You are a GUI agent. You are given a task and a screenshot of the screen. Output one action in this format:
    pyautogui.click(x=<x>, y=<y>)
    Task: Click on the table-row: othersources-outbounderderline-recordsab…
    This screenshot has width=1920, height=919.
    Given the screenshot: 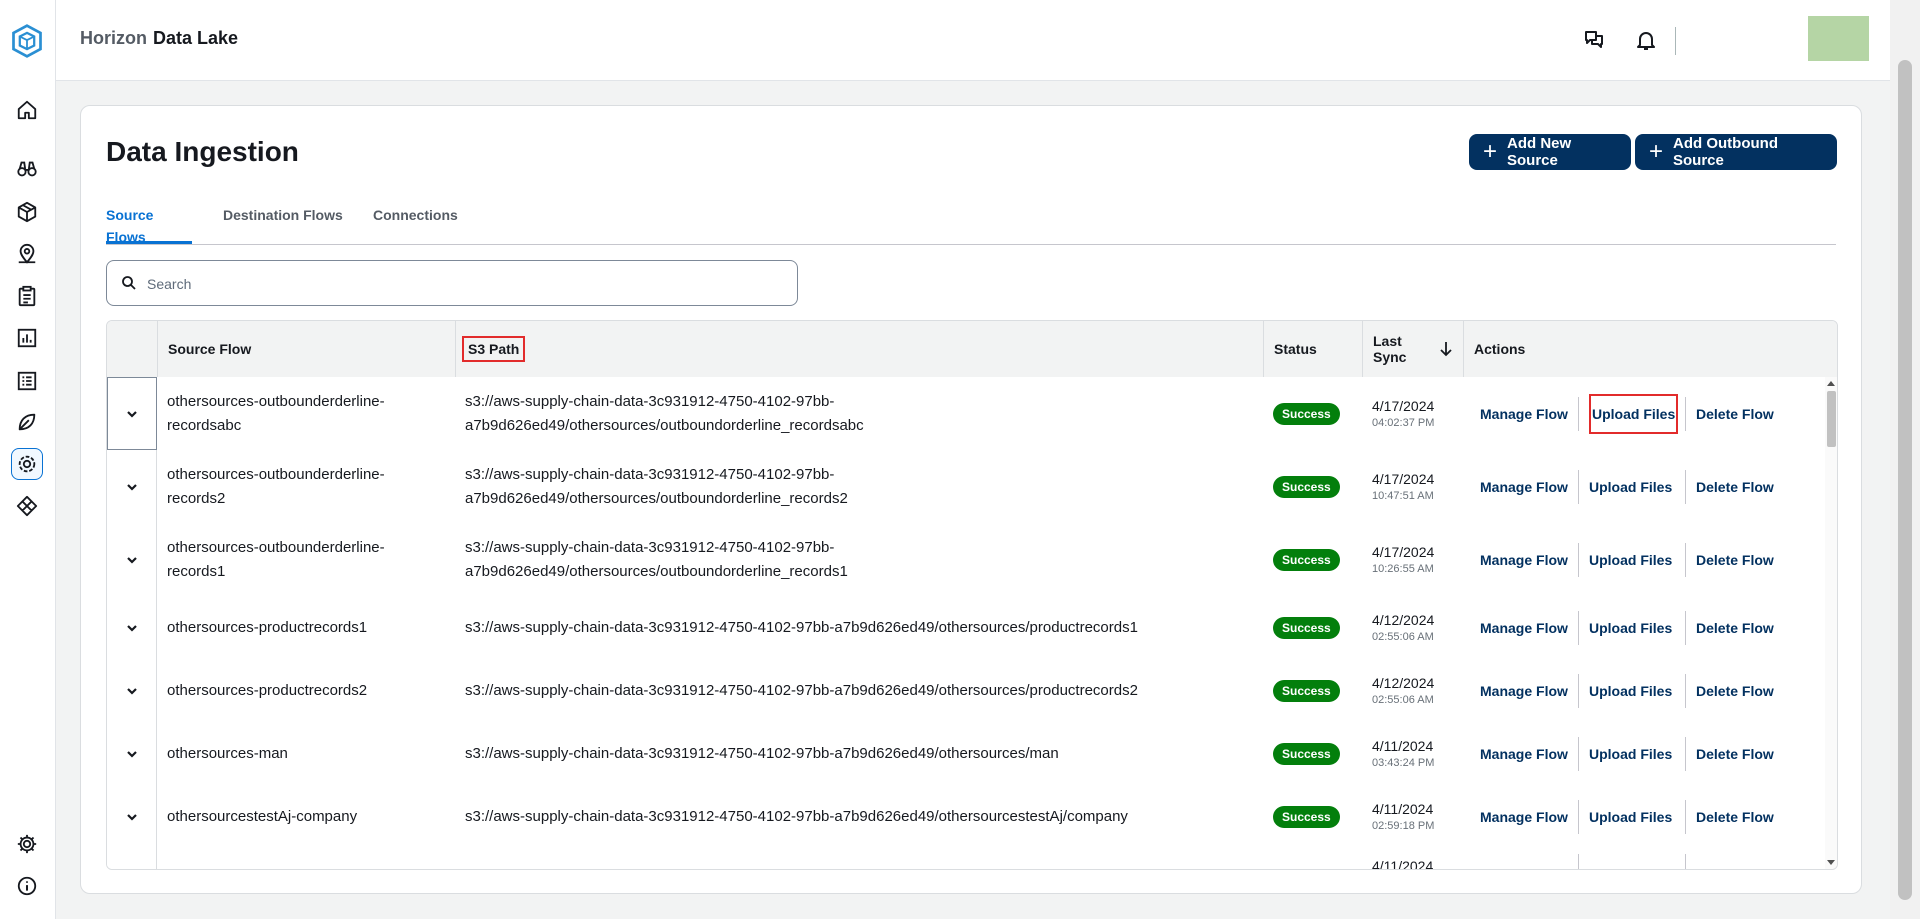 What is the action you would take?
    pyautogui.click(x=967, y=414)
    